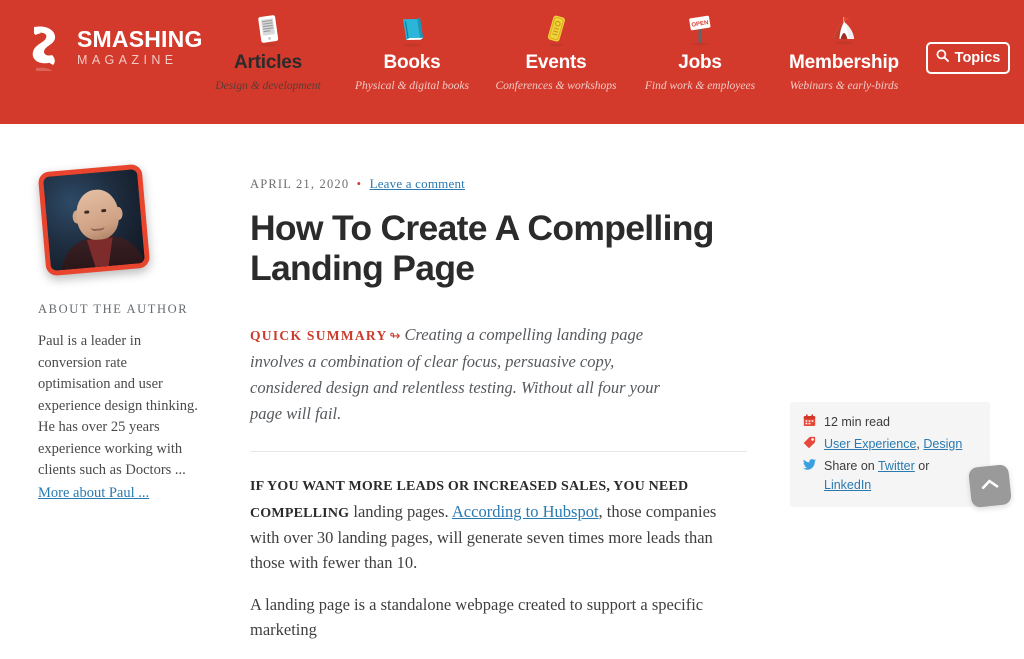 The image size is (1024, 659). Describe the element at coordinates (809, 442) in the screenshot. I see `tag-icon` at that location.